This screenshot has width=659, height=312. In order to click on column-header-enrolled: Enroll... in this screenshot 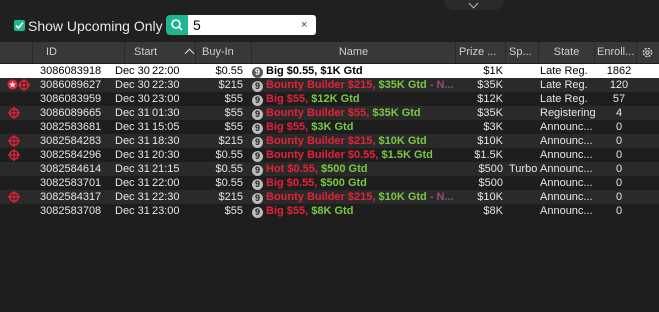, I will do `click(616, 52)`.